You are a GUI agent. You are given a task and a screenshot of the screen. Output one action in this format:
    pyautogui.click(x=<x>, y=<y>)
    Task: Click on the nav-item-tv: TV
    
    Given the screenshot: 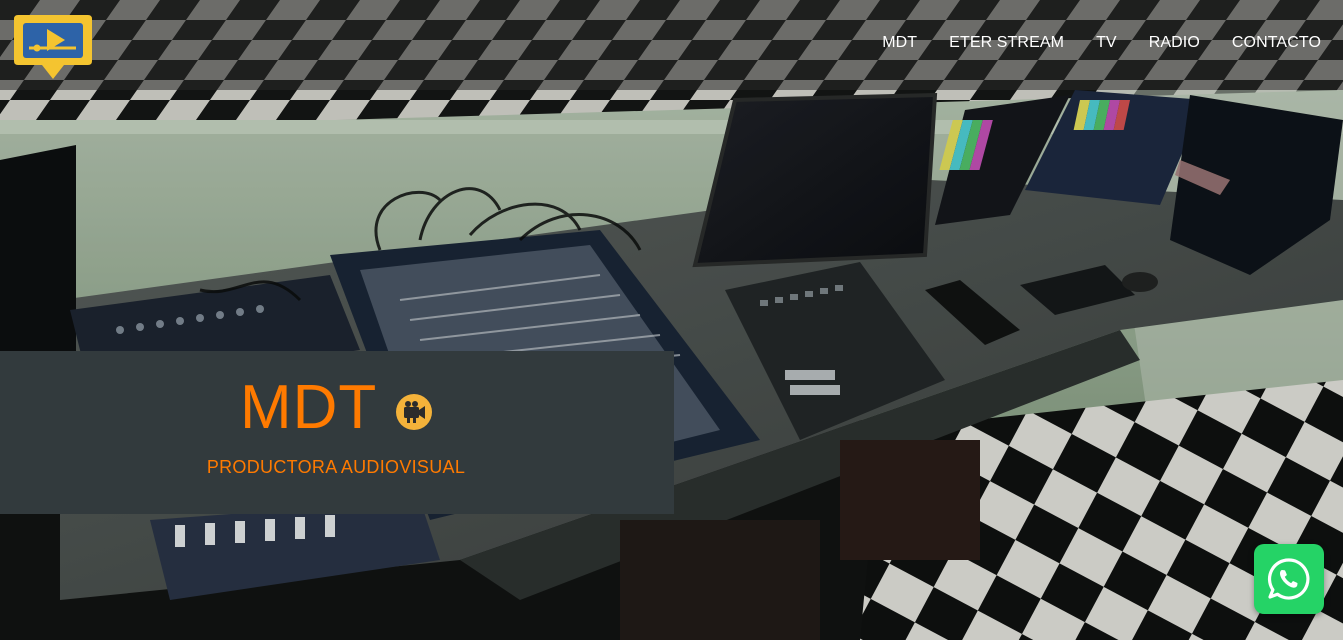 What is the action you would take?
    pyautogui.click(x=1106, y=43)
    